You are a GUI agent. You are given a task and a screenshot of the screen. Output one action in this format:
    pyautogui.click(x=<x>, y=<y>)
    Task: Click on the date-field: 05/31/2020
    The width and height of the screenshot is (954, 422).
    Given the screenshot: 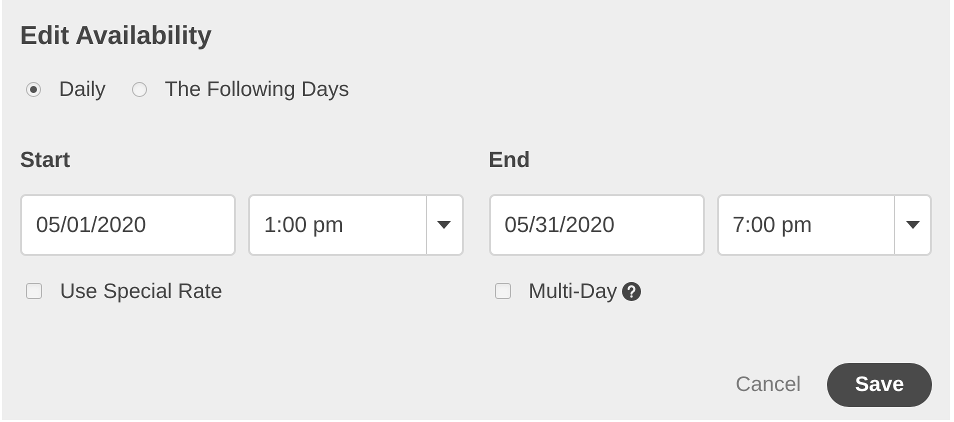 What is the action you would take?
    pyautogui.click(x=596, y=225)
    